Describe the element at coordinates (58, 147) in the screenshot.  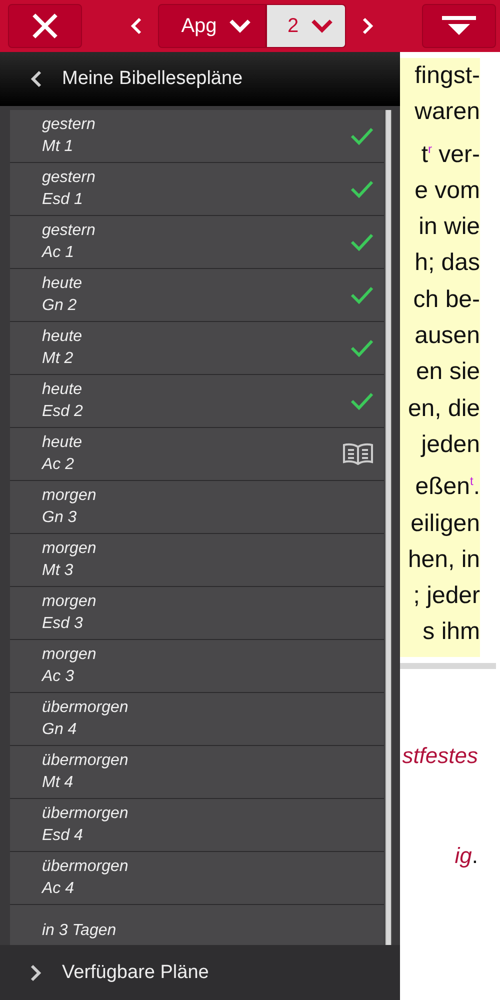
I see `passage-label: Mt 1` at that location.